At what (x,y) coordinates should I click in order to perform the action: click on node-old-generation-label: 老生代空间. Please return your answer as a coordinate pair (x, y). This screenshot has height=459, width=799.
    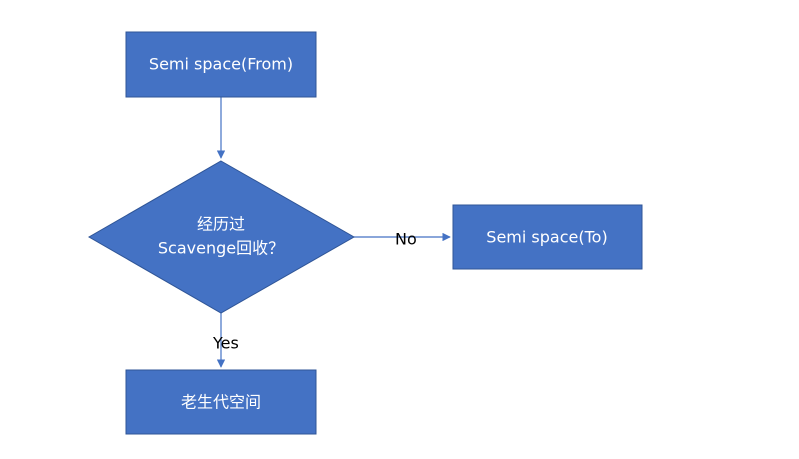
    Looking at the image, I should click on (221, 402).